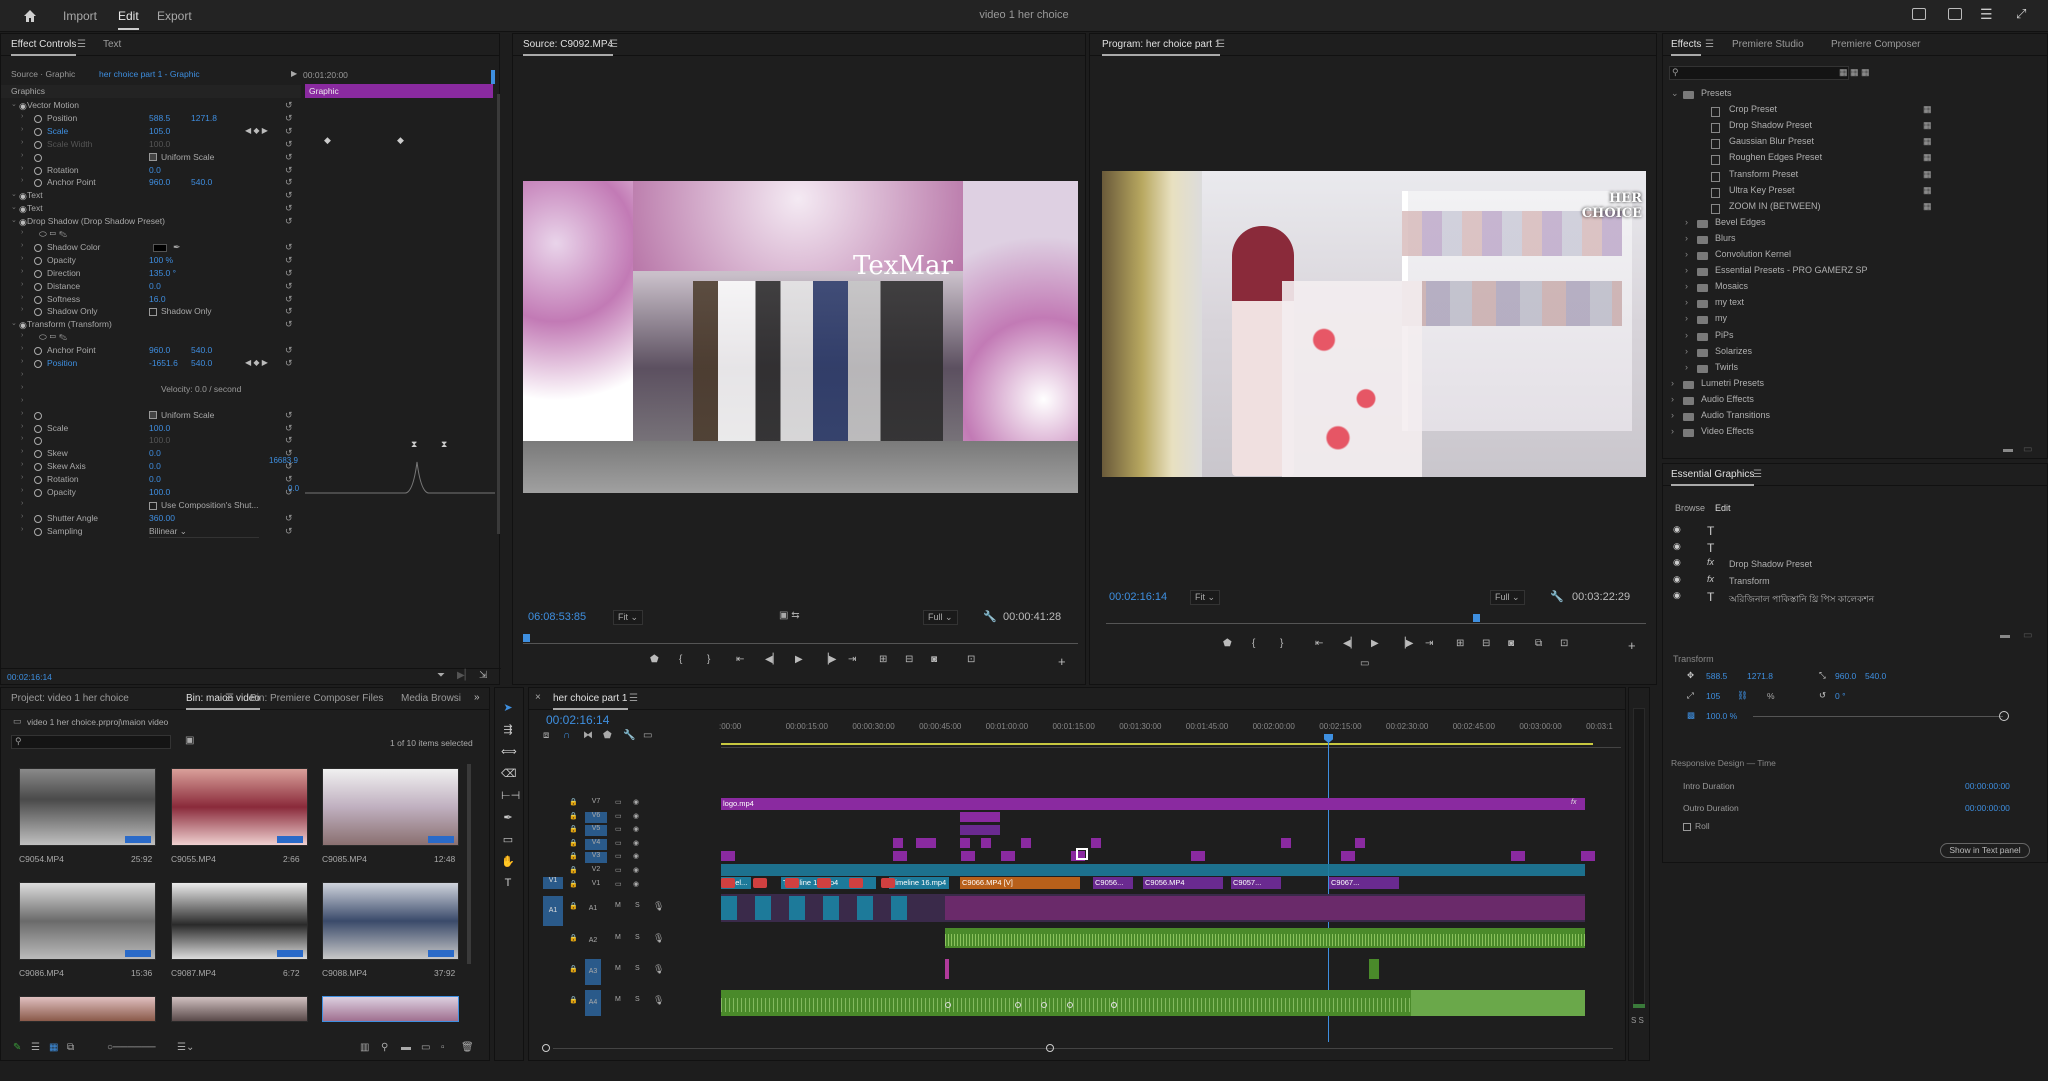 The height and width of the screenshot is (1081, 2048). Describe the element at coordinates (2004, 716) in the screenshot. I see `opacity-slider-handle` at that location.